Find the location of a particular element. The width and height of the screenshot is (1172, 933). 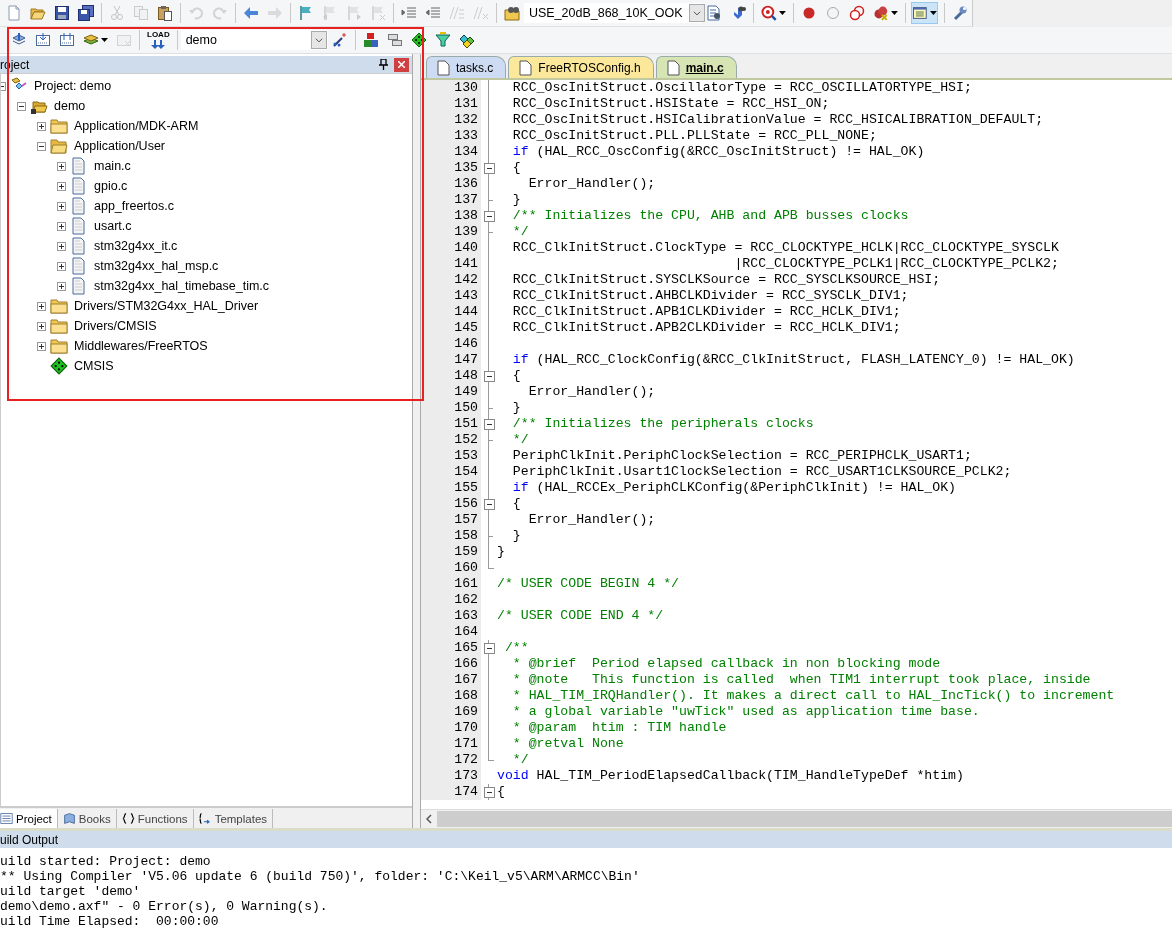

line-number: 163 is located at coordinates (451, 616).